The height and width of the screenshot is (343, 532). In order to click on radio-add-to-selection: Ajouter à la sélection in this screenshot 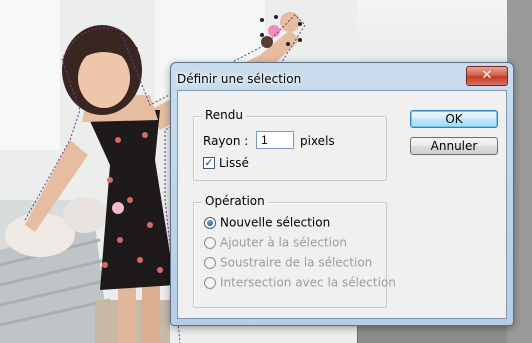, I will do `click(275, 243)`.